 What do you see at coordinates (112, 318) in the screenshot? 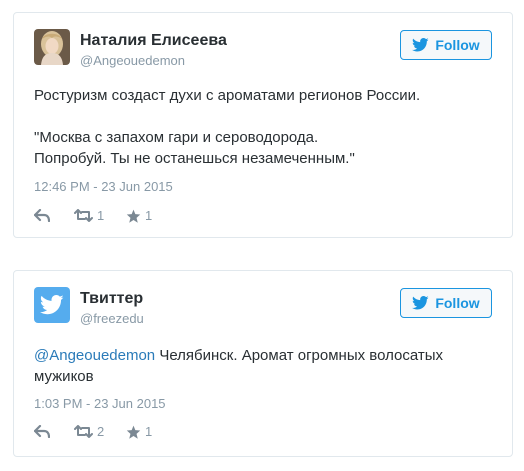
I see `author-handle: @freezedu` at bounding box center [112, 318].